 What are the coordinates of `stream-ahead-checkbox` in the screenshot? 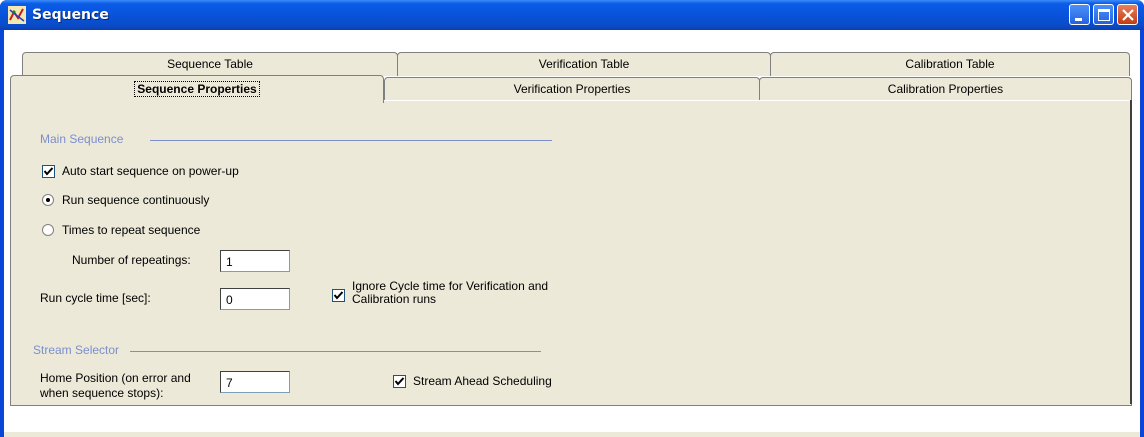 It's located at (399, 381).